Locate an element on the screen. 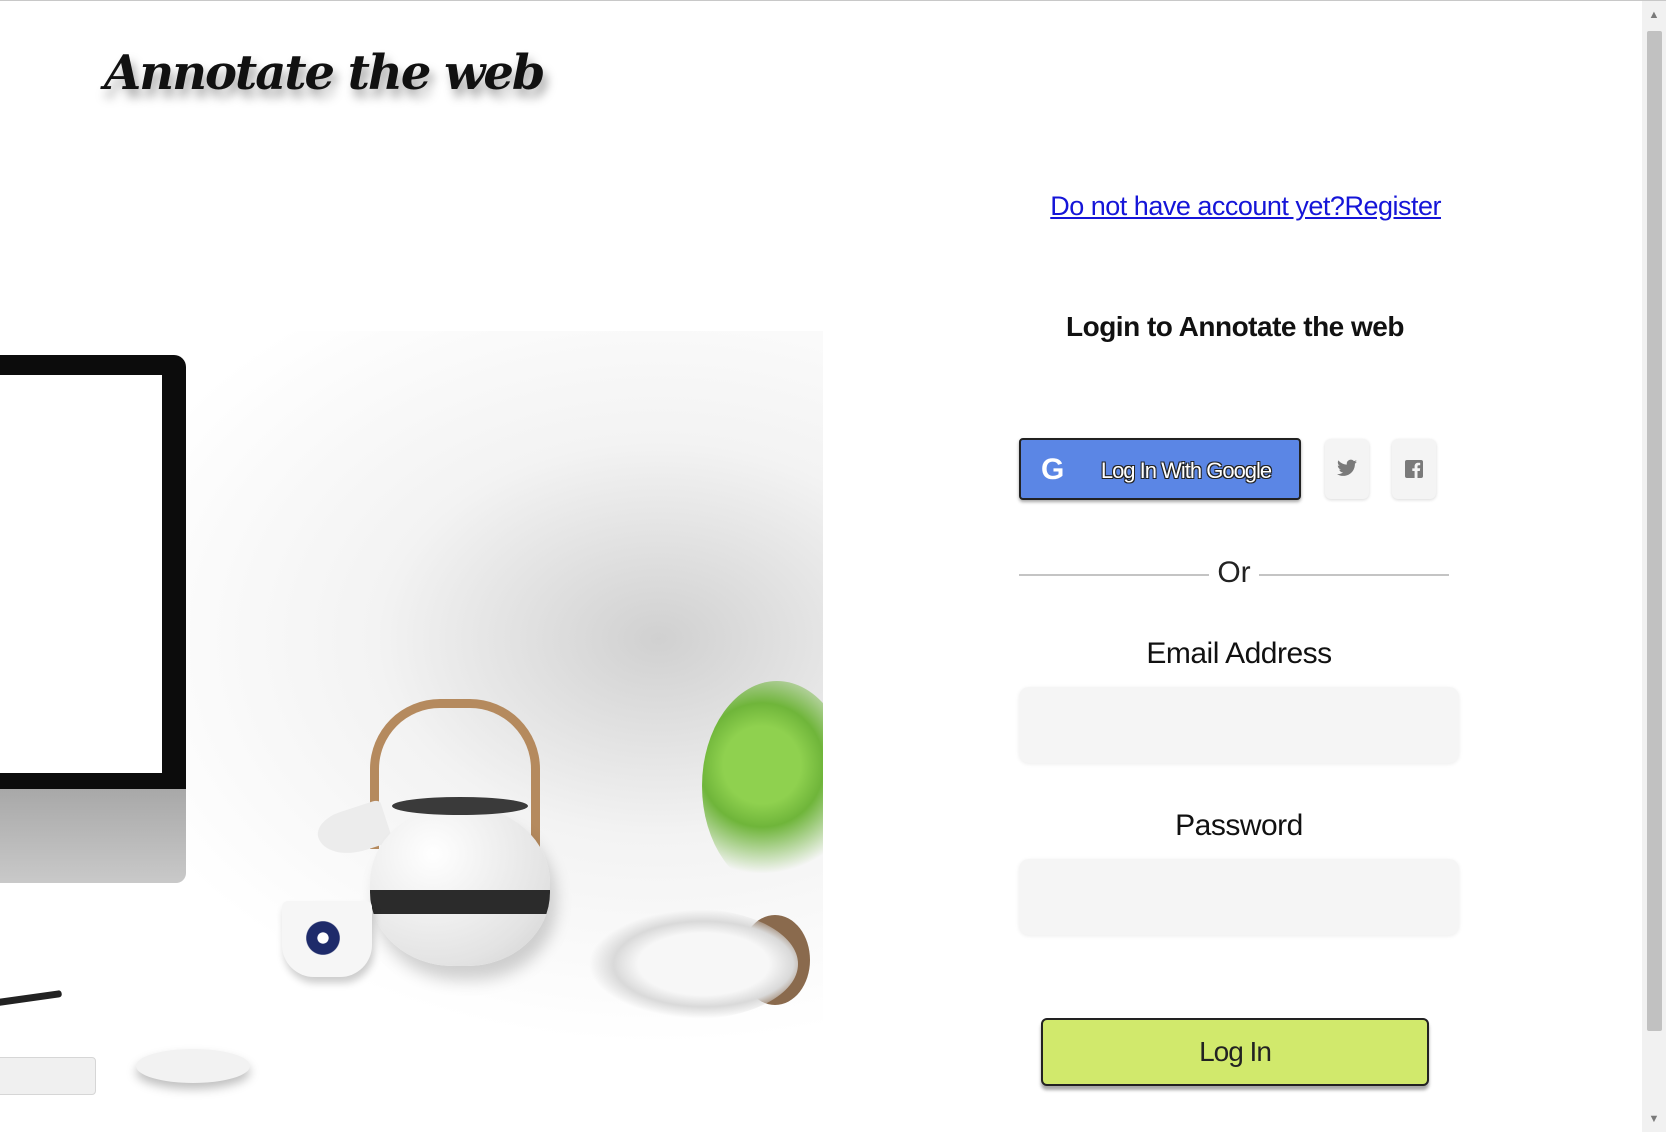 The image size is (1666, 1132). monitor-screen is located at coordinates (81, 574).